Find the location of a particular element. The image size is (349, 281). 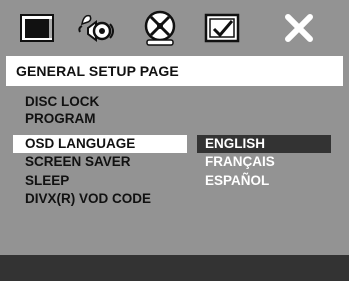

page-title: GENERAL SETUP PAGE is located at coordinates (97, 71).